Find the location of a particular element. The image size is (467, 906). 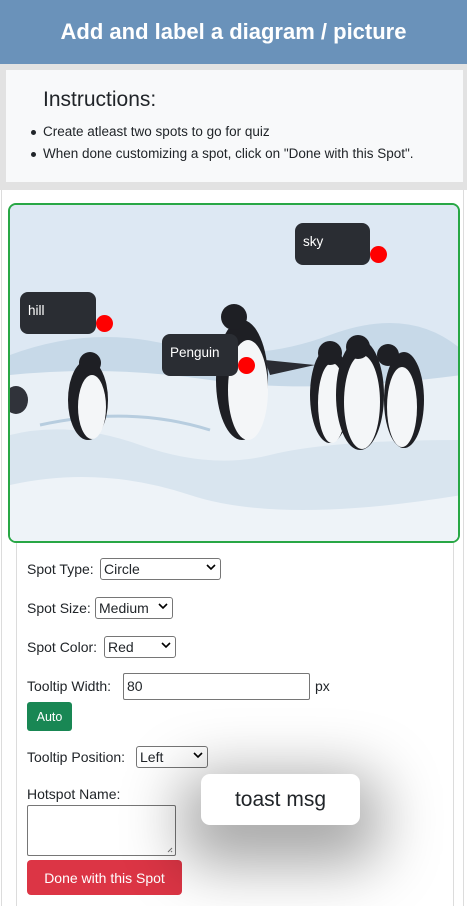

hotspot-label: hill is located at coordinates (36, 310).